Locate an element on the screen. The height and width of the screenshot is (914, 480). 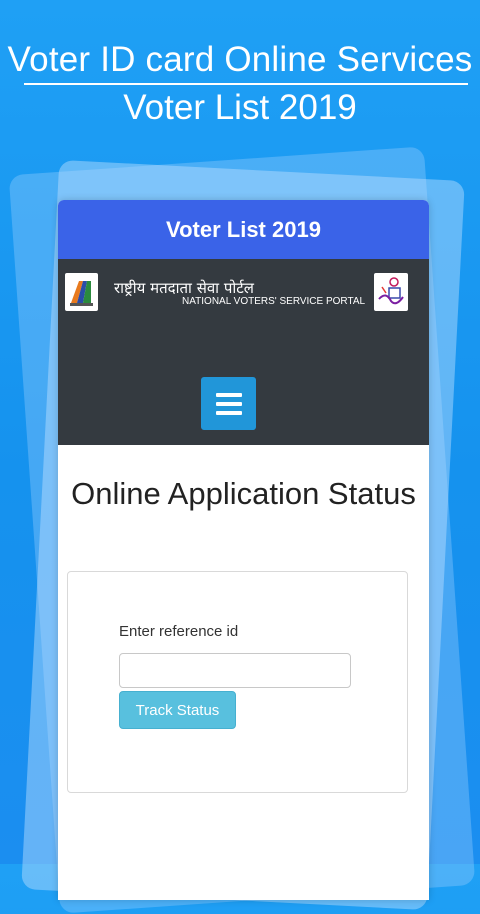
hamburger-menu-button is located at coordinates (228, 403).